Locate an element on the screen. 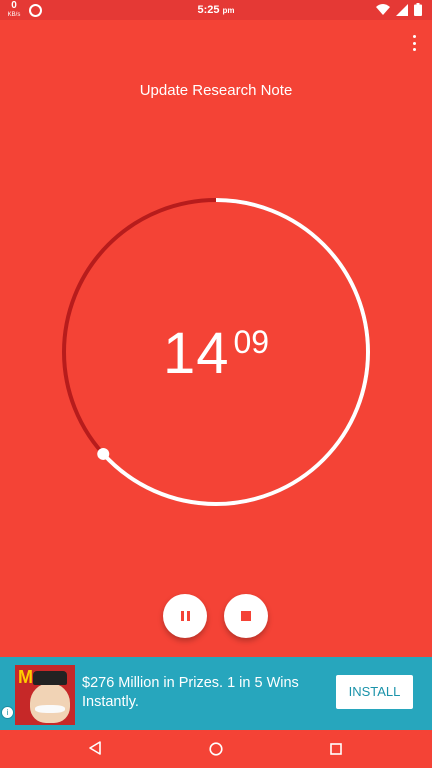  task-title: Update Research Note is located at coordinates (216, 90).